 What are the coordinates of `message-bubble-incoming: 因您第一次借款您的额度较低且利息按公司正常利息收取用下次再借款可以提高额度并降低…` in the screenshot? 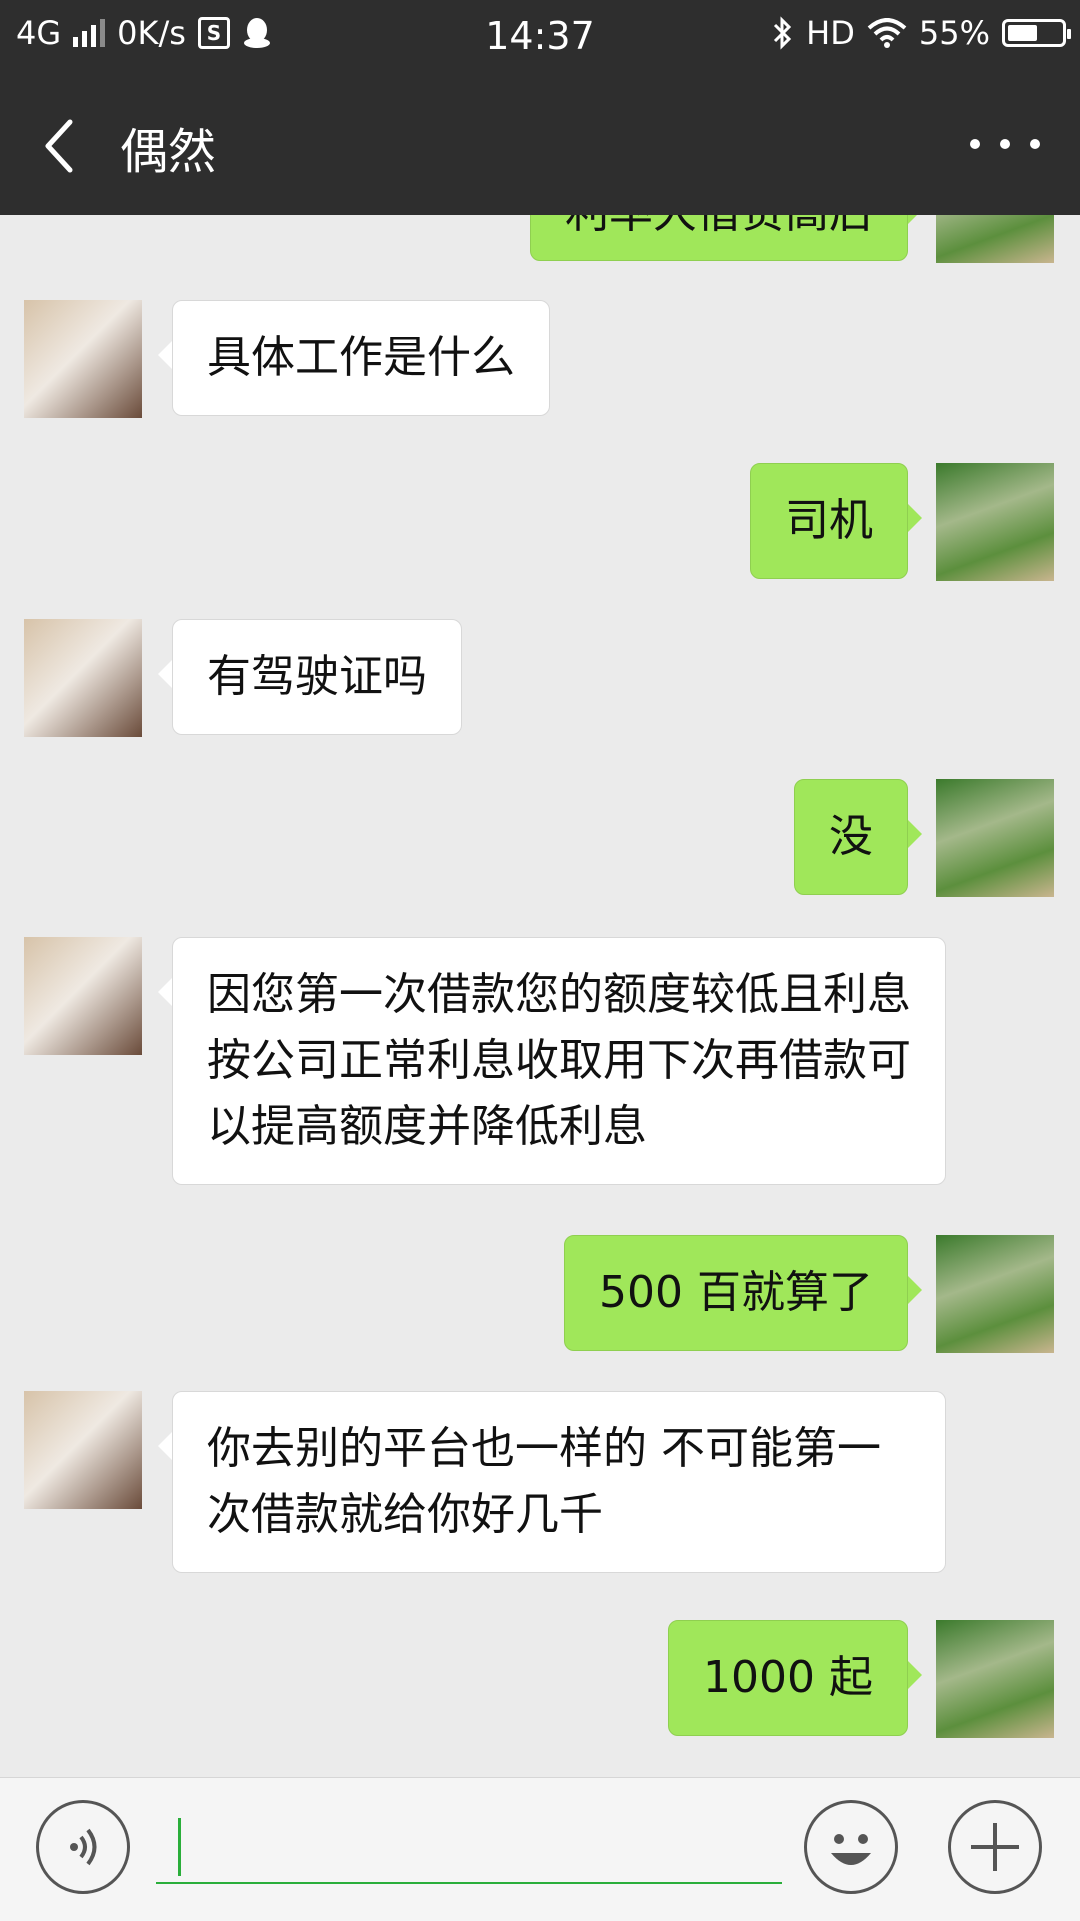 It's located at (552, 1061).